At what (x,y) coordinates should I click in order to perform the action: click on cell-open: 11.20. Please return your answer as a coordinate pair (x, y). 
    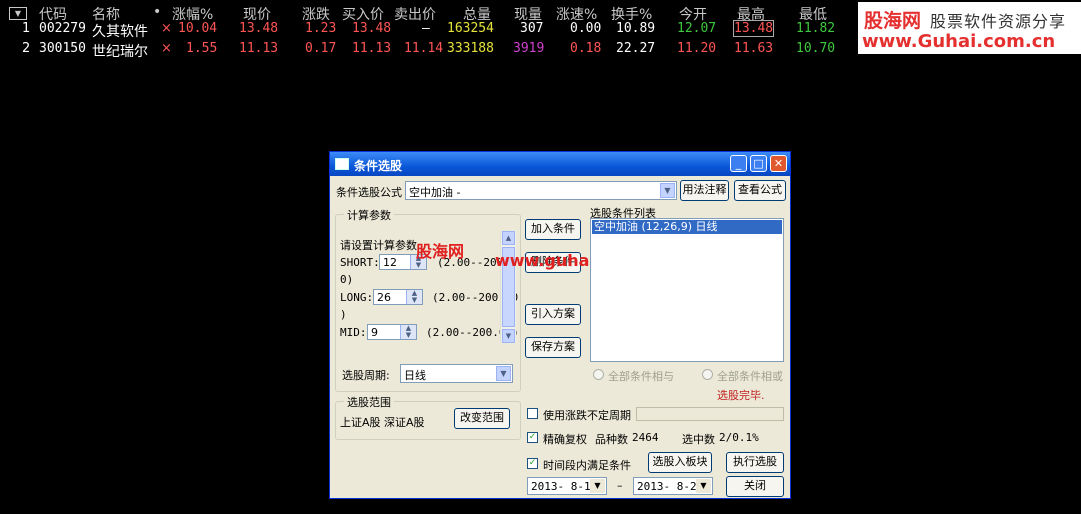
    Looking at the image, I should click on (697, 48).